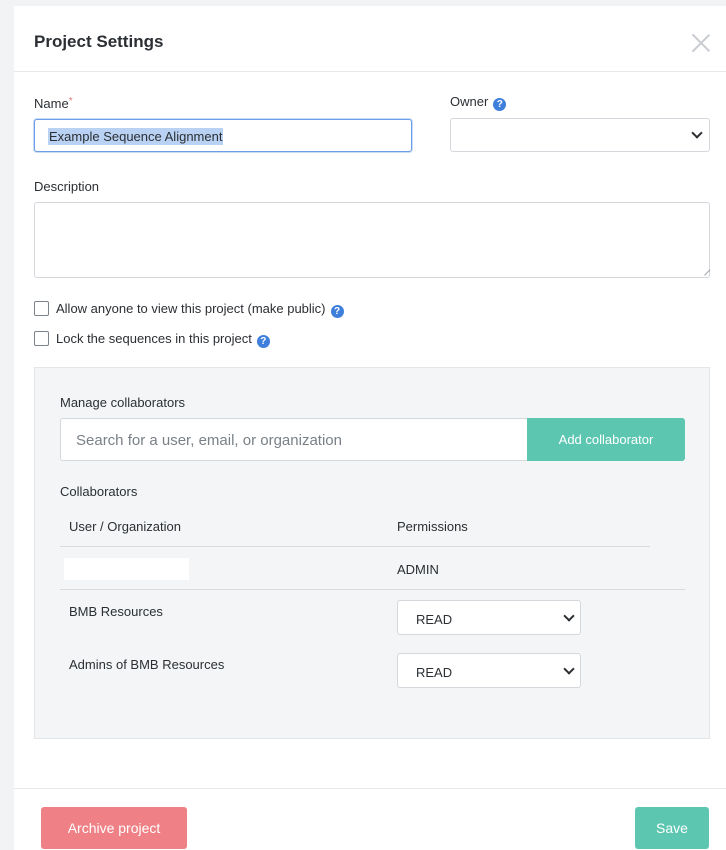 This screenshot has height=850, width=726. I want to click on name-label-text: Name, so click(51, 103).